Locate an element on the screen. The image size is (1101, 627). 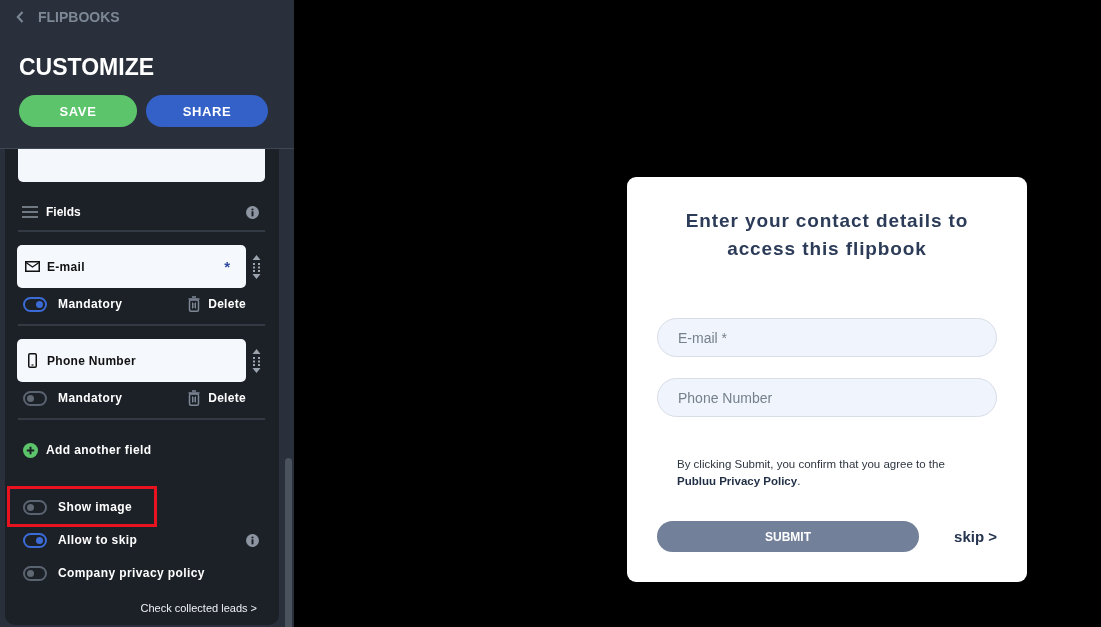
toggle-label: Company privacy policy is located at coordinates (131, 573).